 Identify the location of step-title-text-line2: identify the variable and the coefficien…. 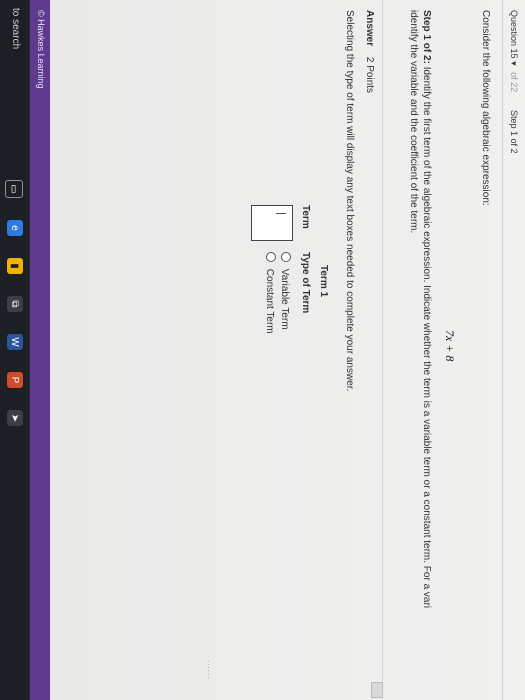
(413, 122).